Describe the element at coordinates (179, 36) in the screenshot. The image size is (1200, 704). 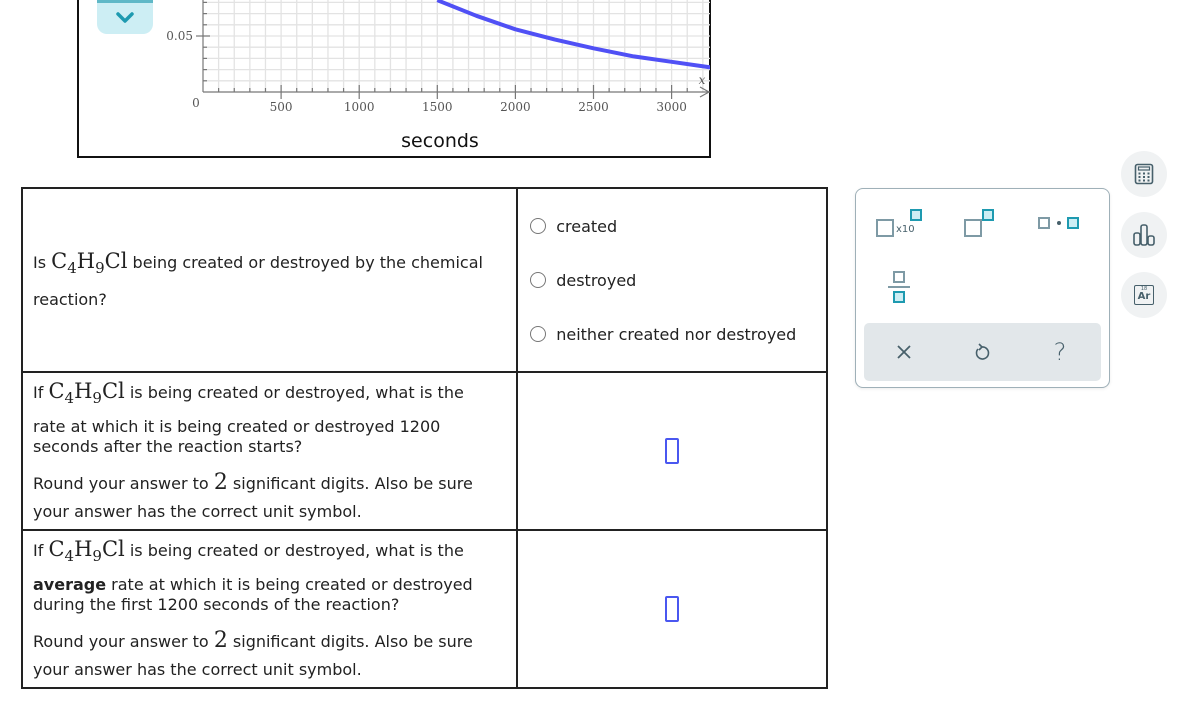
I see `y-tick-label: 0.05` at that location.